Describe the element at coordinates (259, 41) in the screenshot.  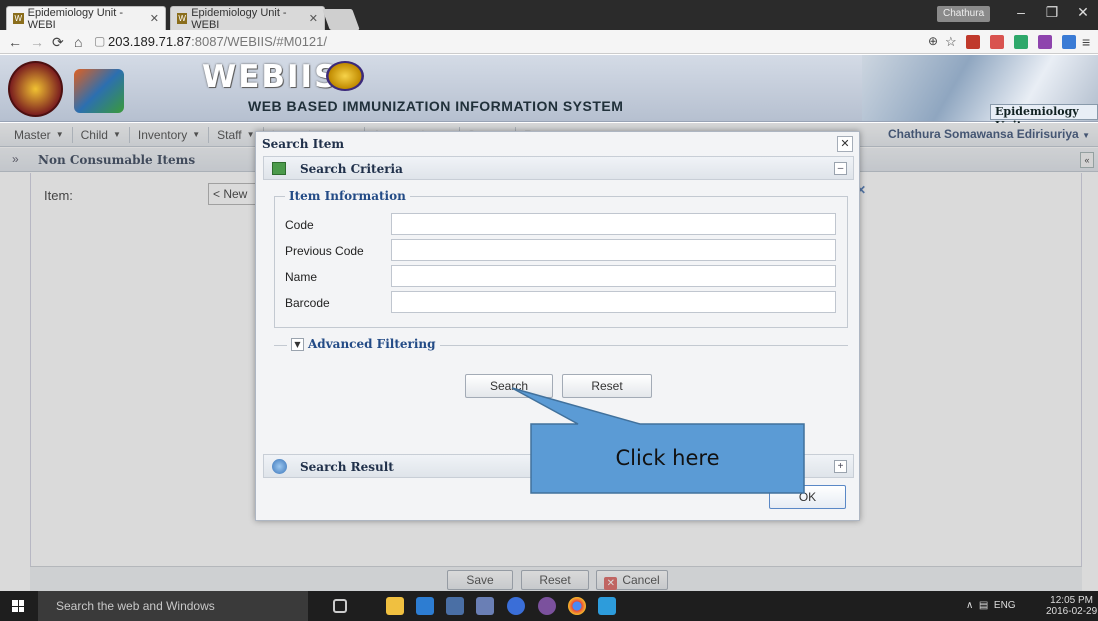
I see `url-path: :8087/WEBIIS/#M0121/` at that location.